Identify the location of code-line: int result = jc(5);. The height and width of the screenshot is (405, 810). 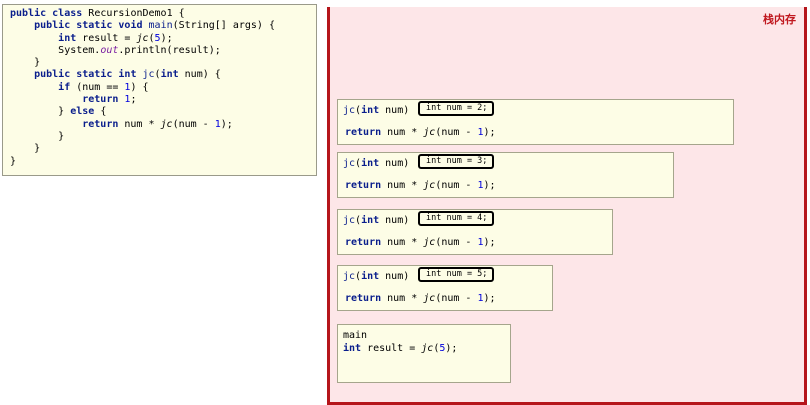
(163, 39).